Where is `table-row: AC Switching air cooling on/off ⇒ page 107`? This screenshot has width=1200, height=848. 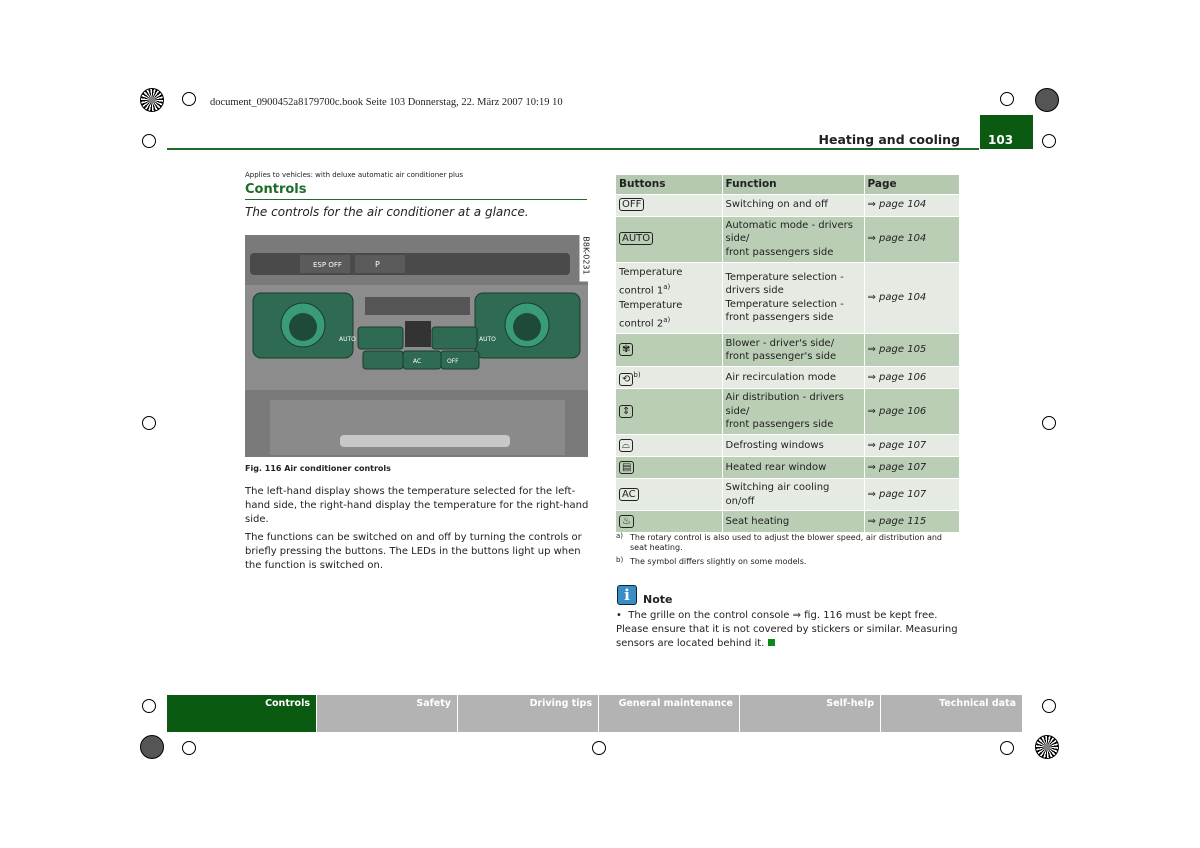 table-row: AC Switching air cooling on/off ⇒ page 107 is located at coordinates (788, 495).